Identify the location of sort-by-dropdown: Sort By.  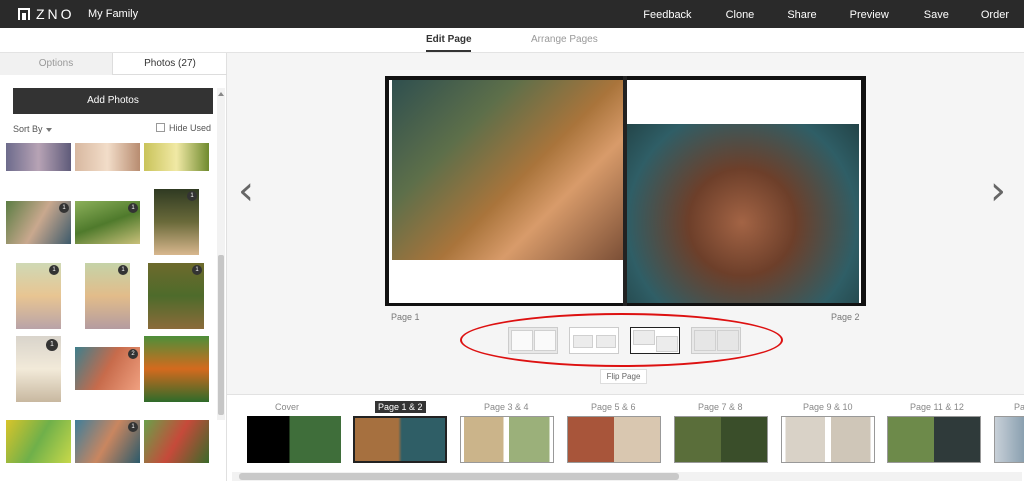
(32, 129).